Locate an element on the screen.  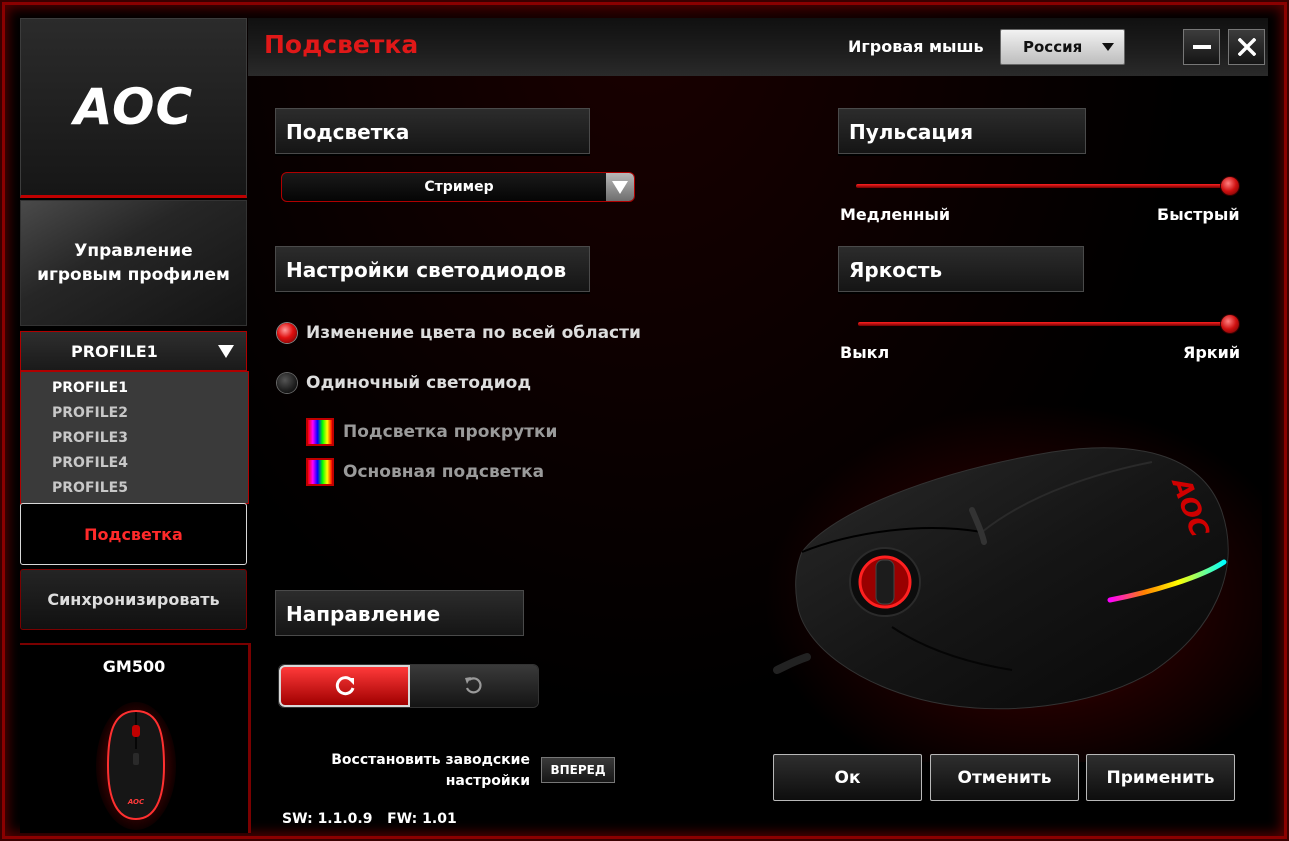
aoc-logo: AOC is located at coordinates (133, 108).